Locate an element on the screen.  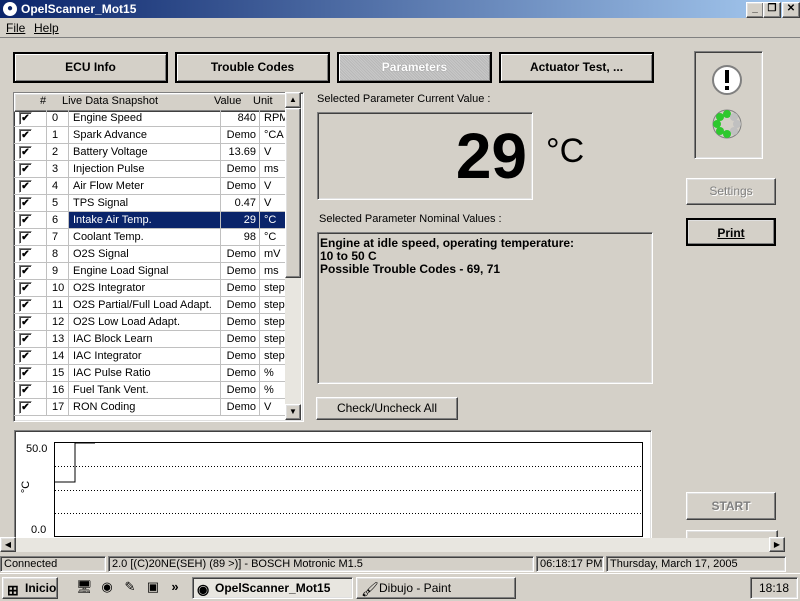
row-name: O2S Low Load Adapt. is located at coordinates (145, 322).